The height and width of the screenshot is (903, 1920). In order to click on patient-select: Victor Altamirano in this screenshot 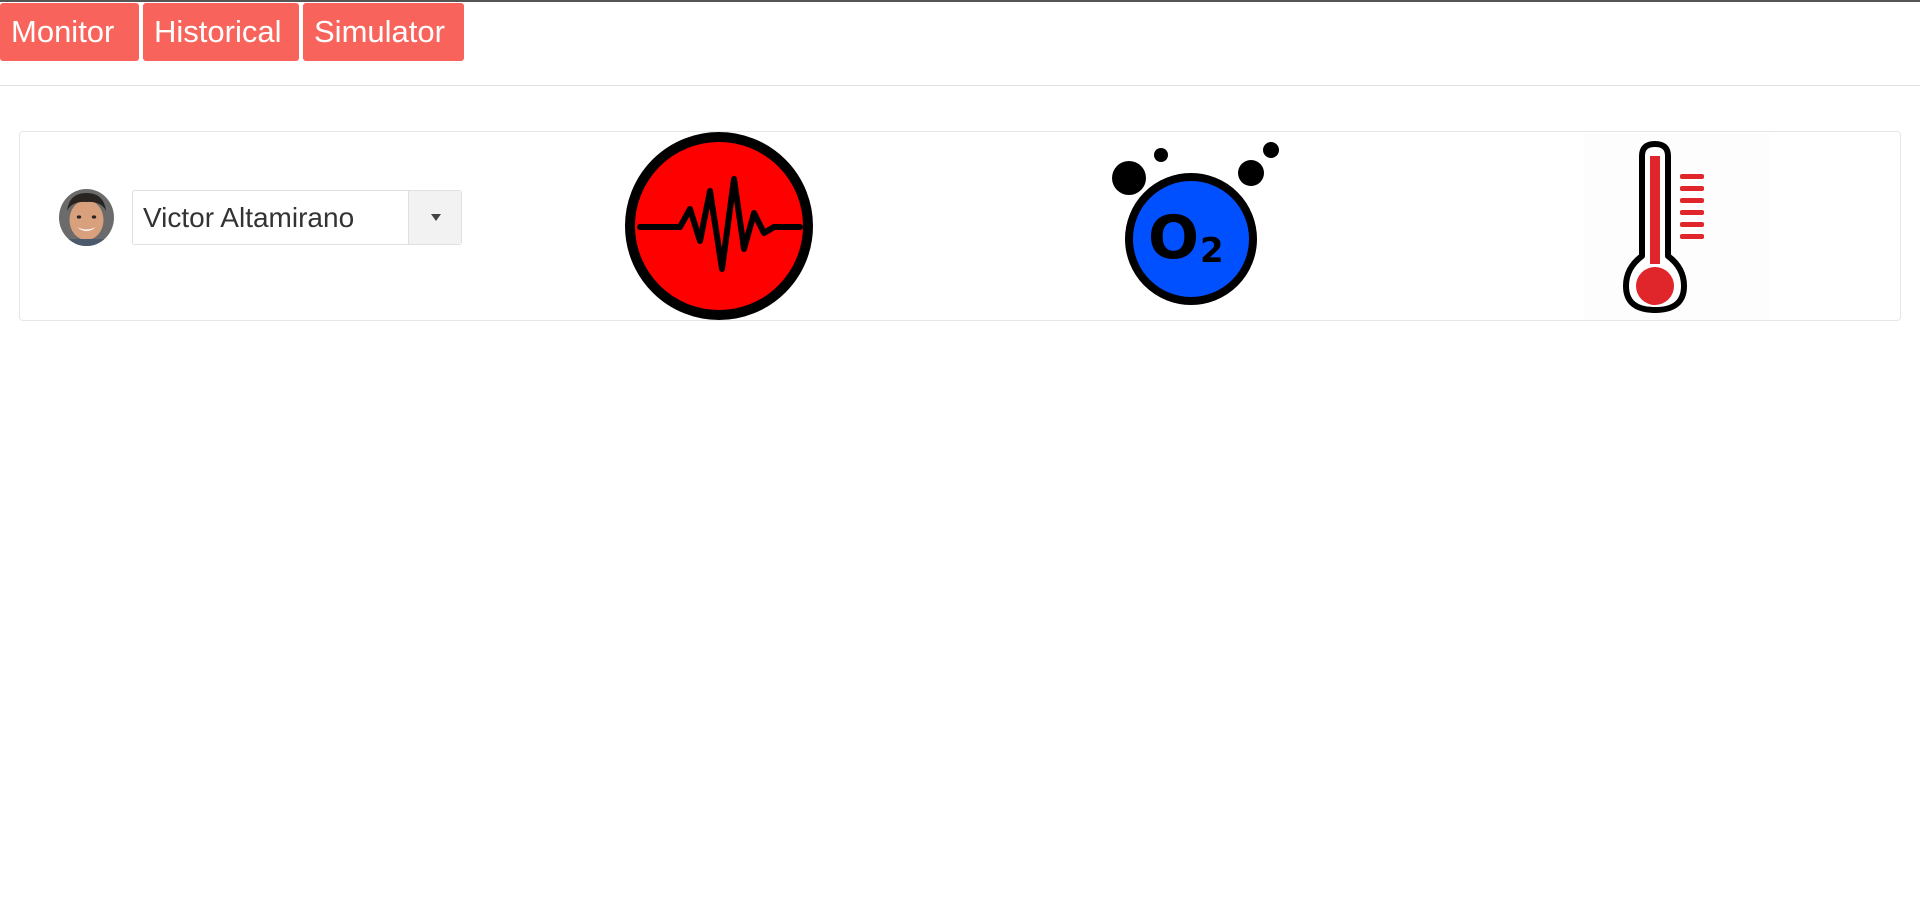, I will do `click(297, 217)`.